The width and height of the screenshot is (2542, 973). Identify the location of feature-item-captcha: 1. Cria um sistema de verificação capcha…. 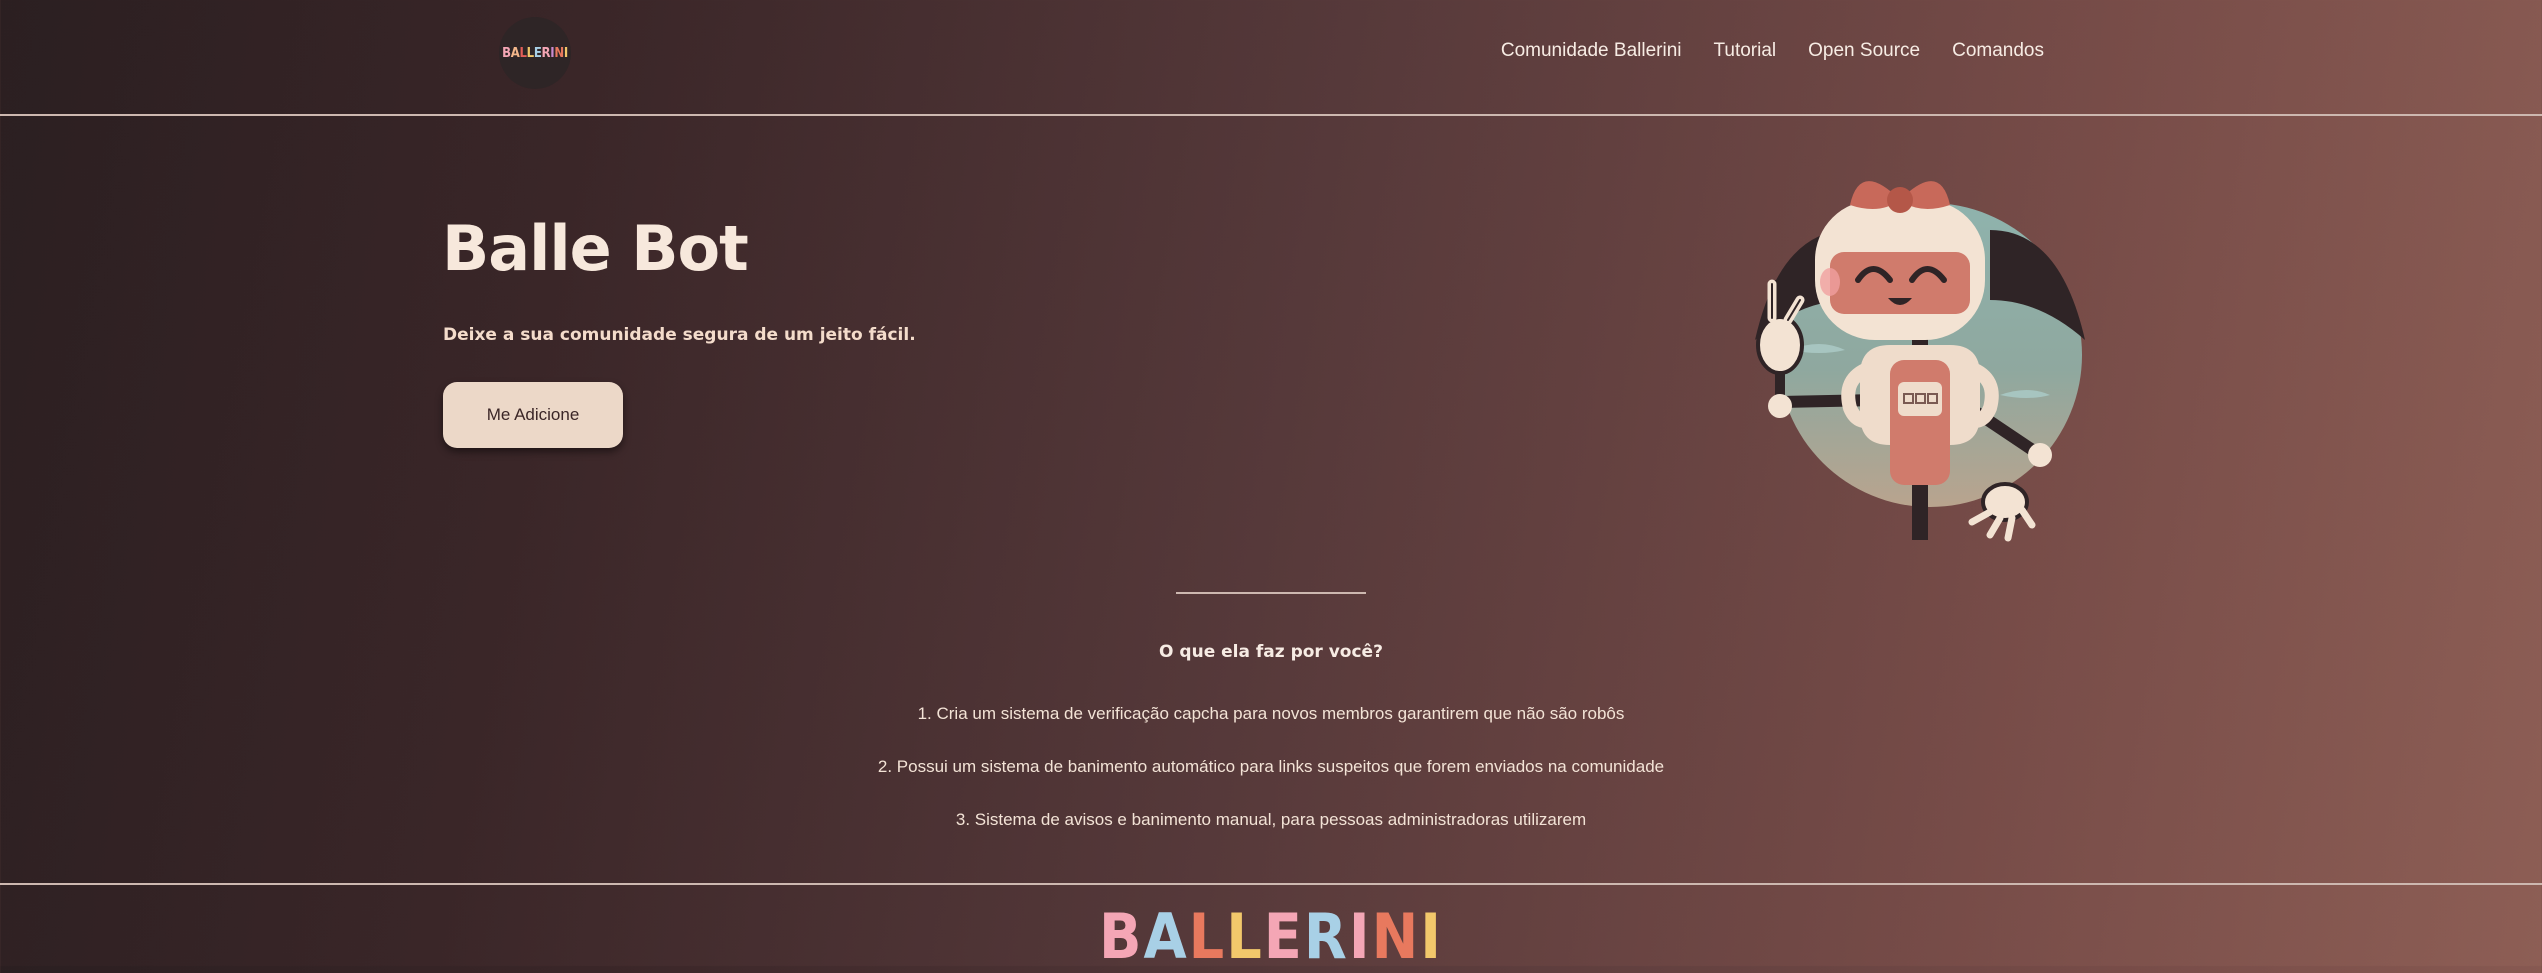
(1271, 713).